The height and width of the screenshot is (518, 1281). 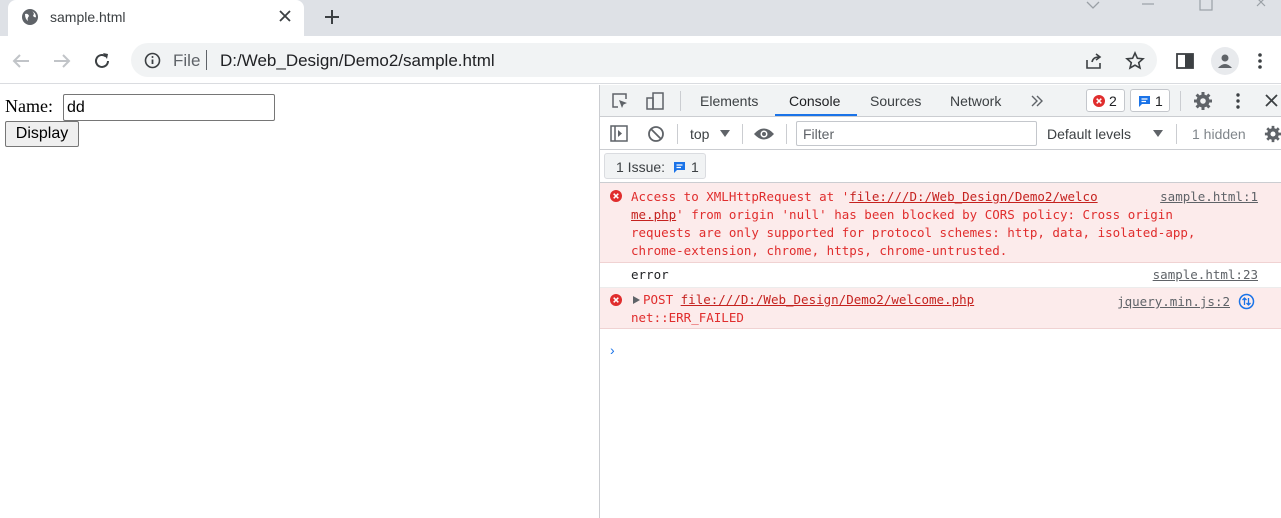 What do you see at coordinates (699, 134) in the screenshot?
I see `context-selector: top` at bounding box center [699, 134].